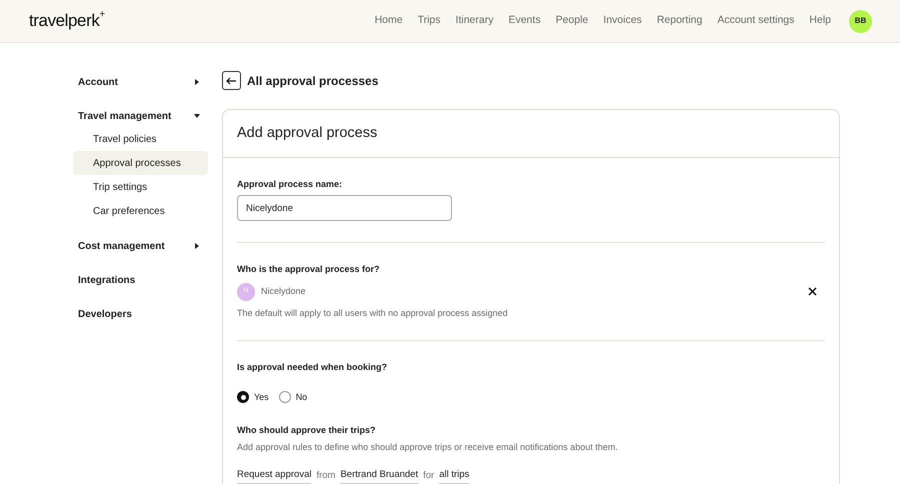  I want to click on sidebar-item: Trip settings, so click(140, 187).